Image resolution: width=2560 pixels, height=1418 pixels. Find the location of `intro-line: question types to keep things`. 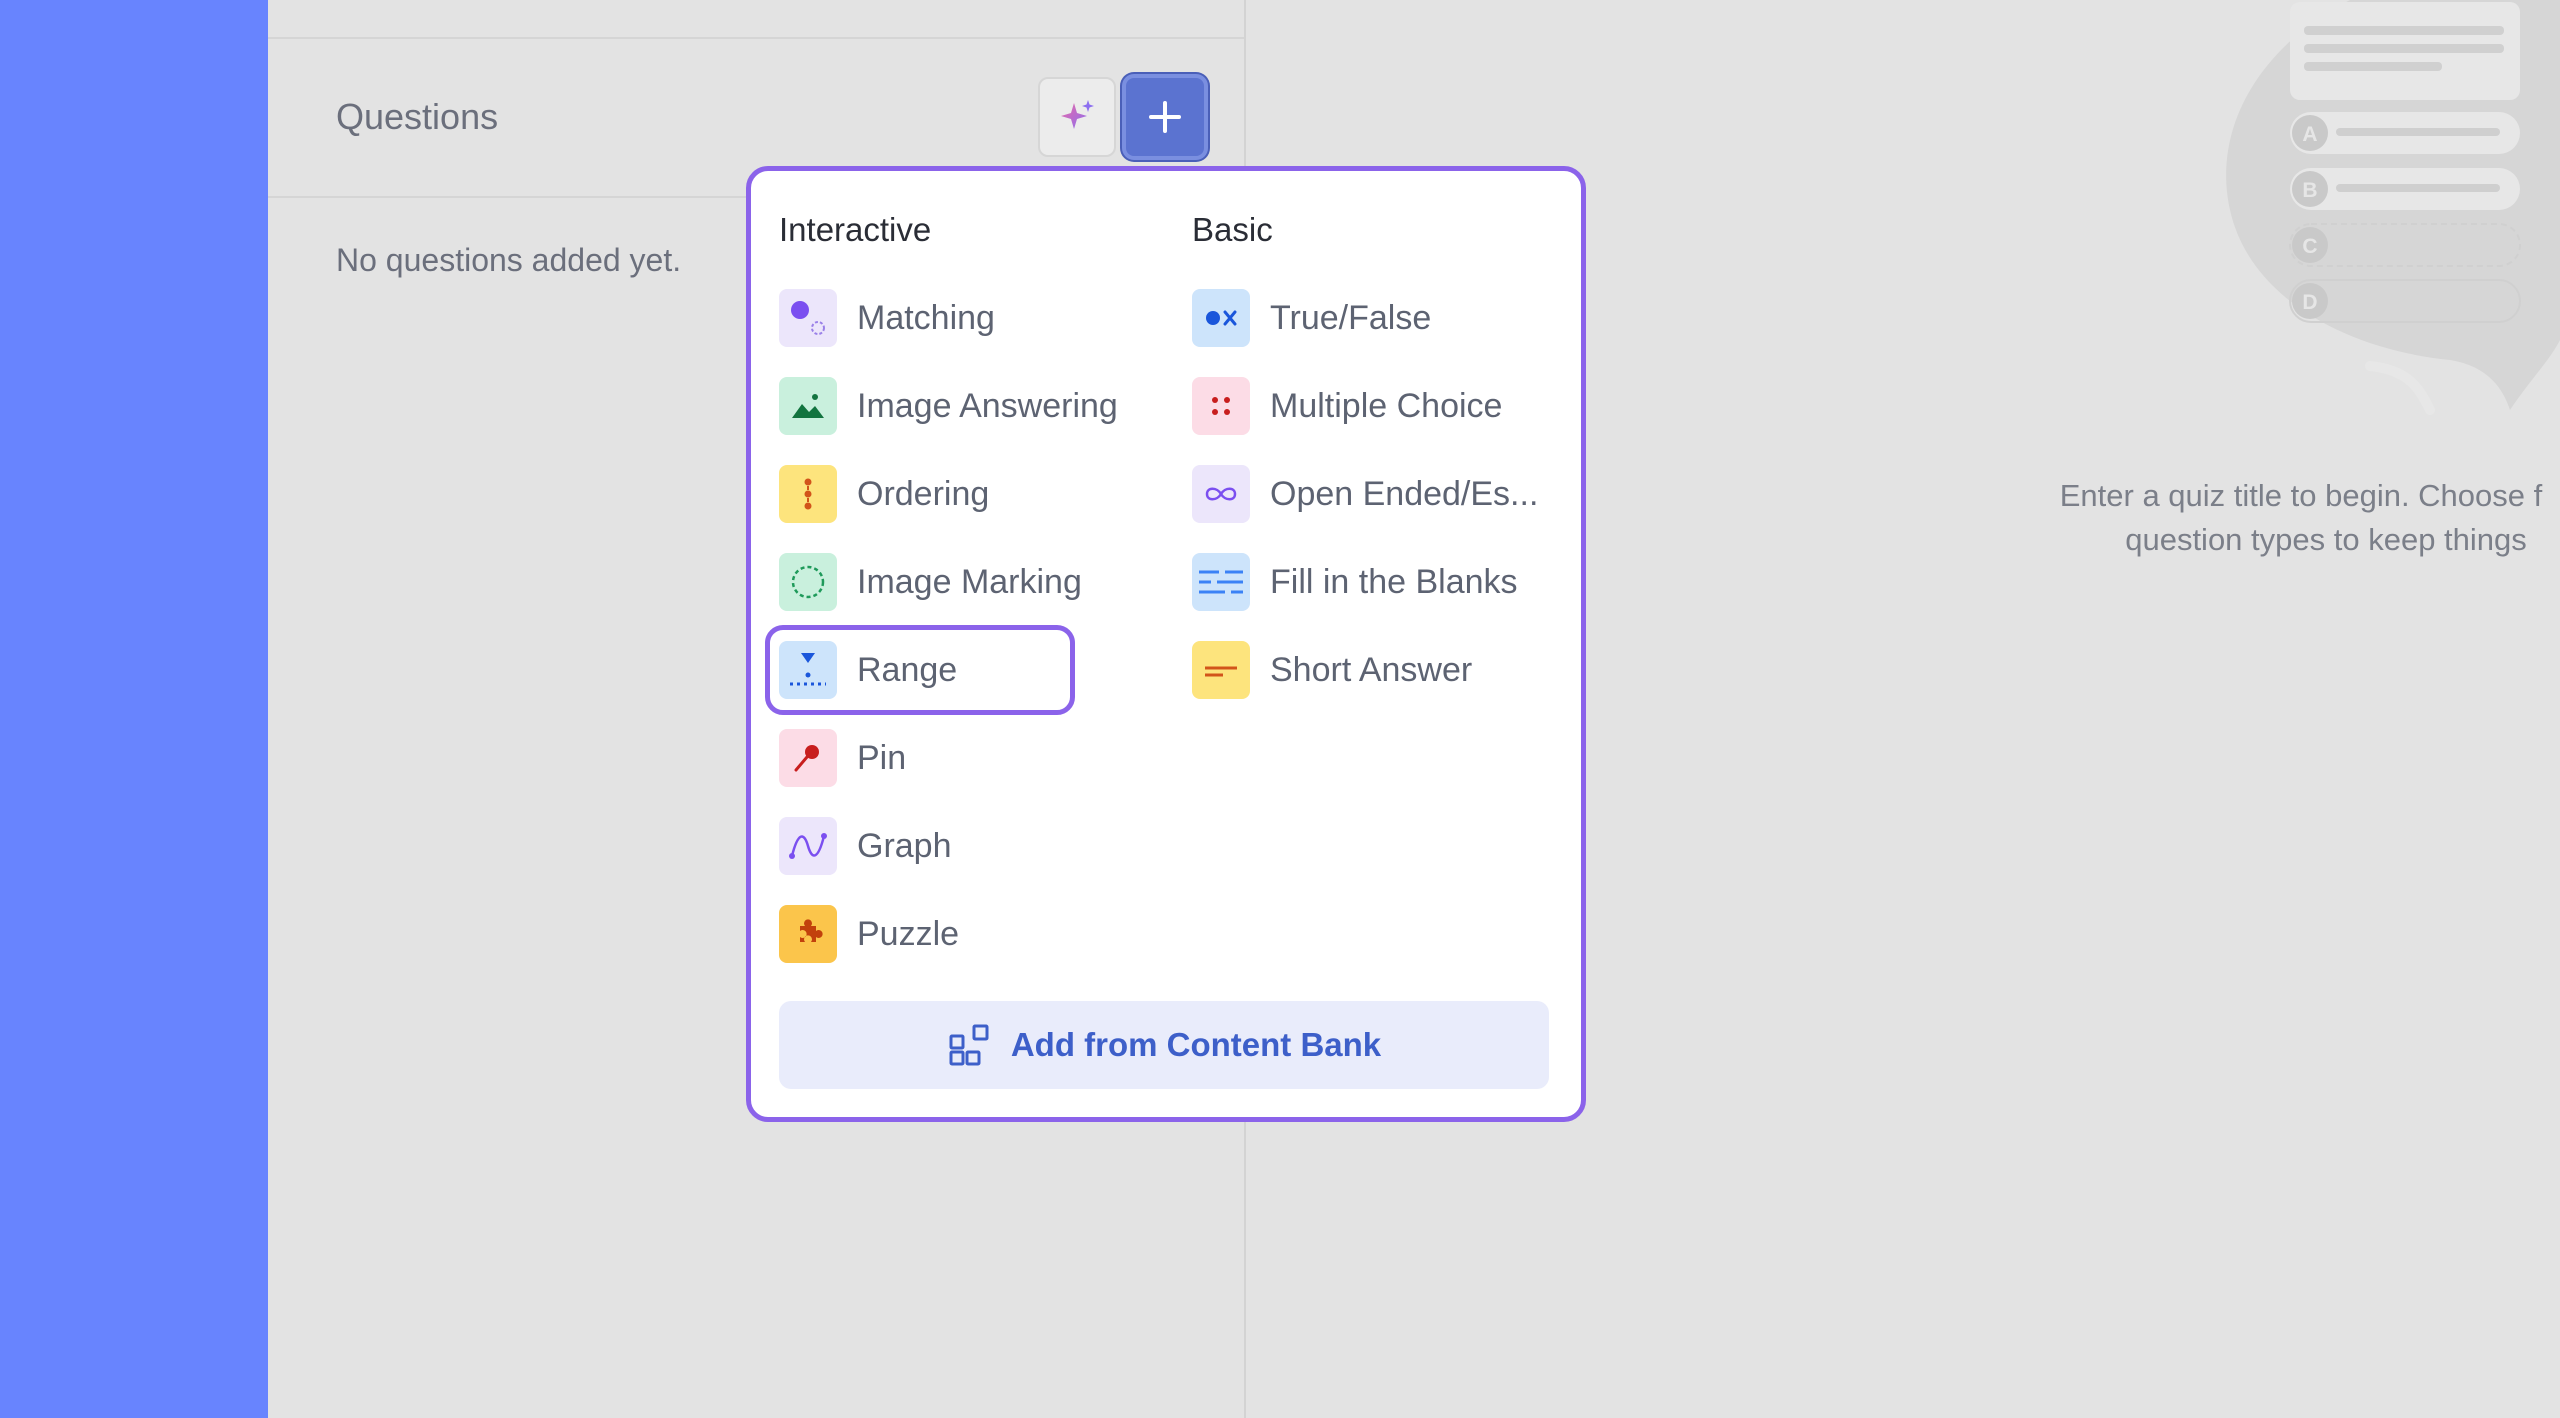

intro-line: question types to keep things is located at coordinates (2326, 539).